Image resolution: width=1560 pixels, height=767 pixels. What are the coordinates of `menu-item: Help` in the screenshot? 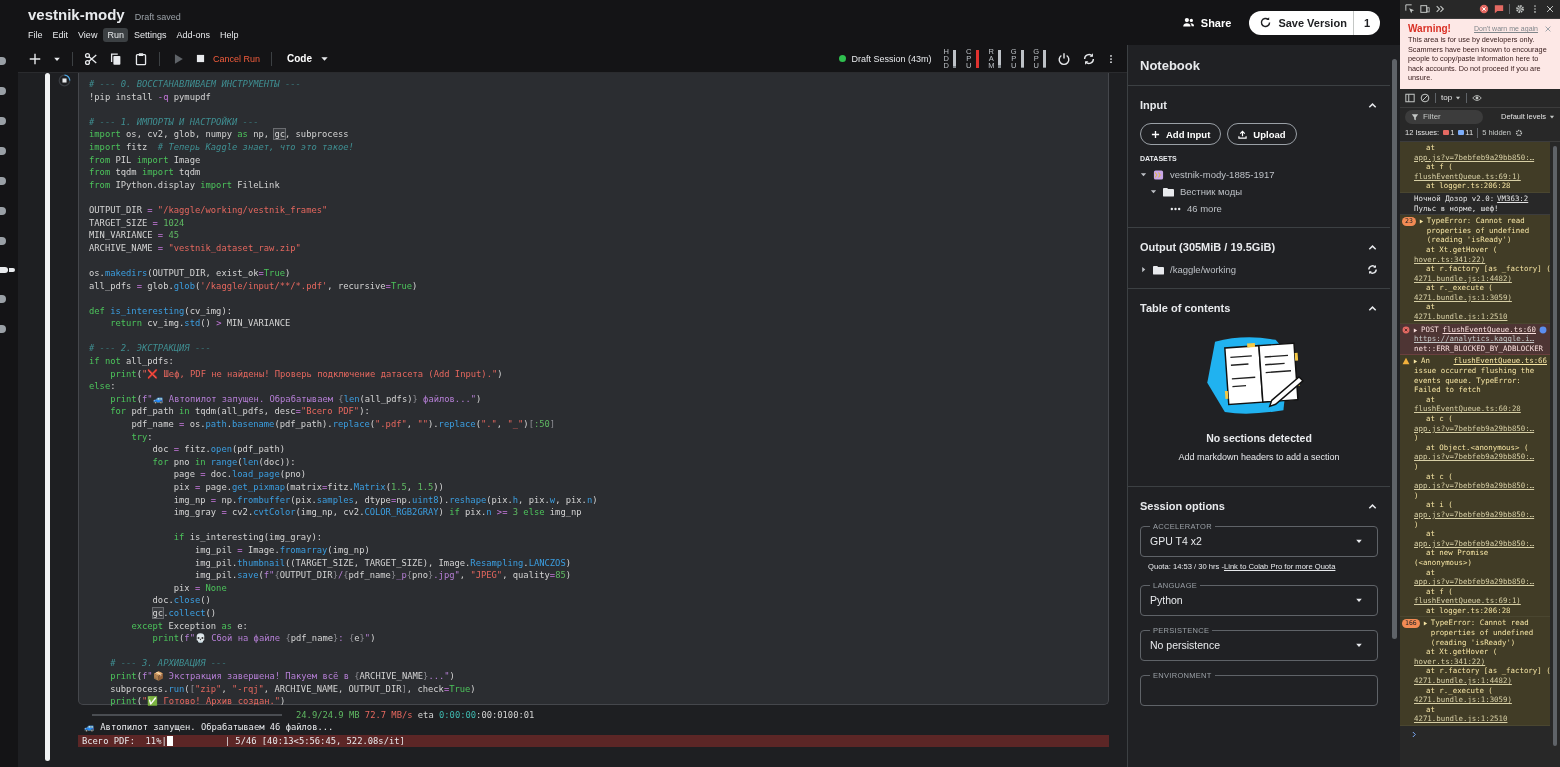 It's located at (229, 34).